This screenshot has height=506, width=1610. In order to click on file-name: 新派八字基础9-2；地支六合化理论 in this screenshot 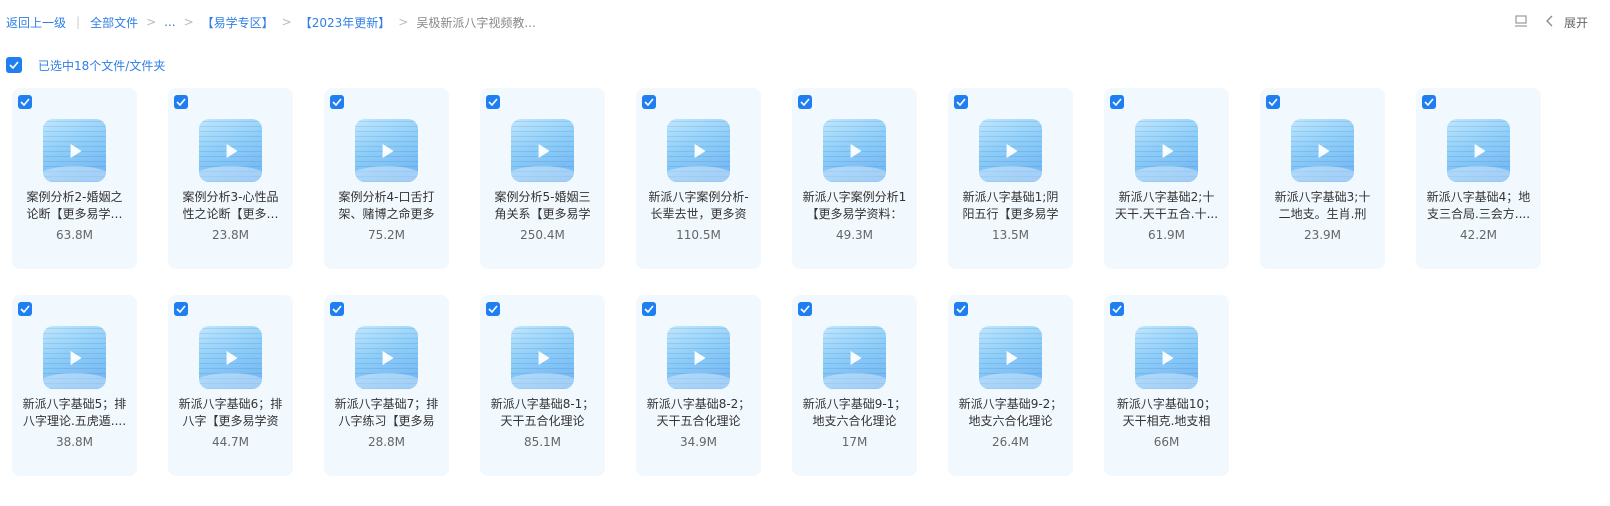, I will do `click(1010, 412)`.